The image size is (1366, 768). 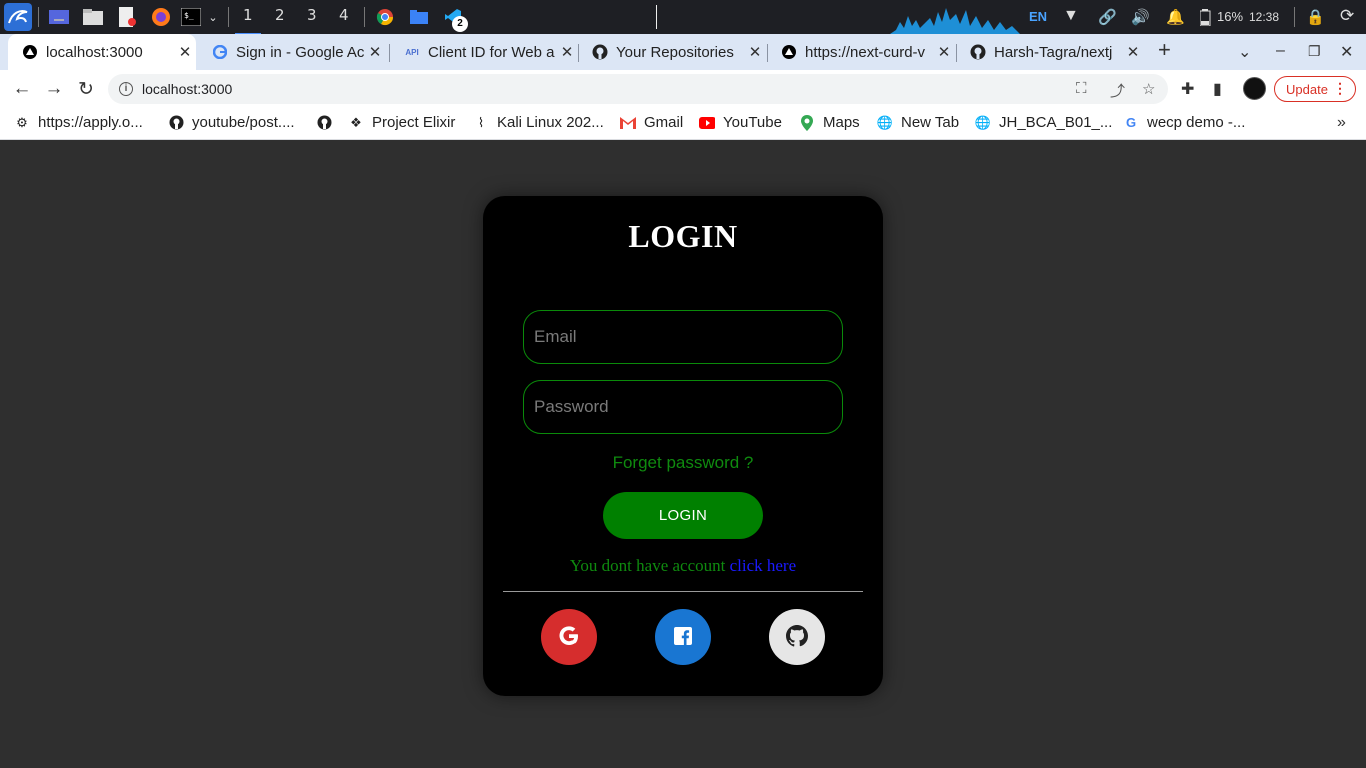 What do you see at coordinates (491, 52) in the screenshot?
I see `tab-title: Client ID for Web a` at bounding box center [491, 52].